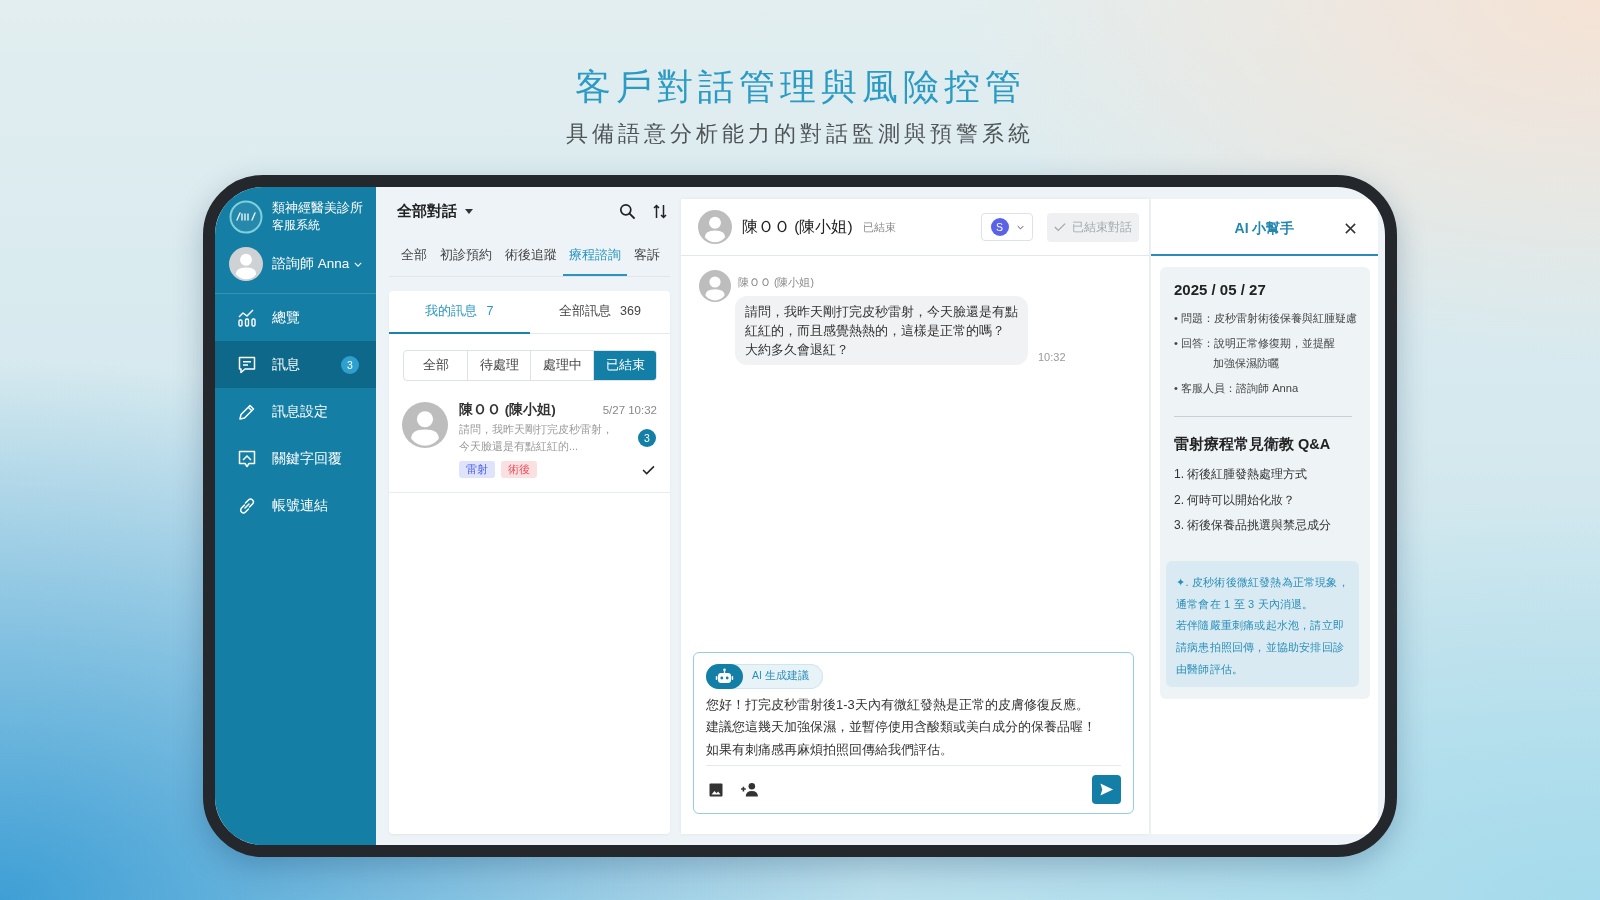  I want to click on message-tab: 全部訊息 369, so click(599, 312).